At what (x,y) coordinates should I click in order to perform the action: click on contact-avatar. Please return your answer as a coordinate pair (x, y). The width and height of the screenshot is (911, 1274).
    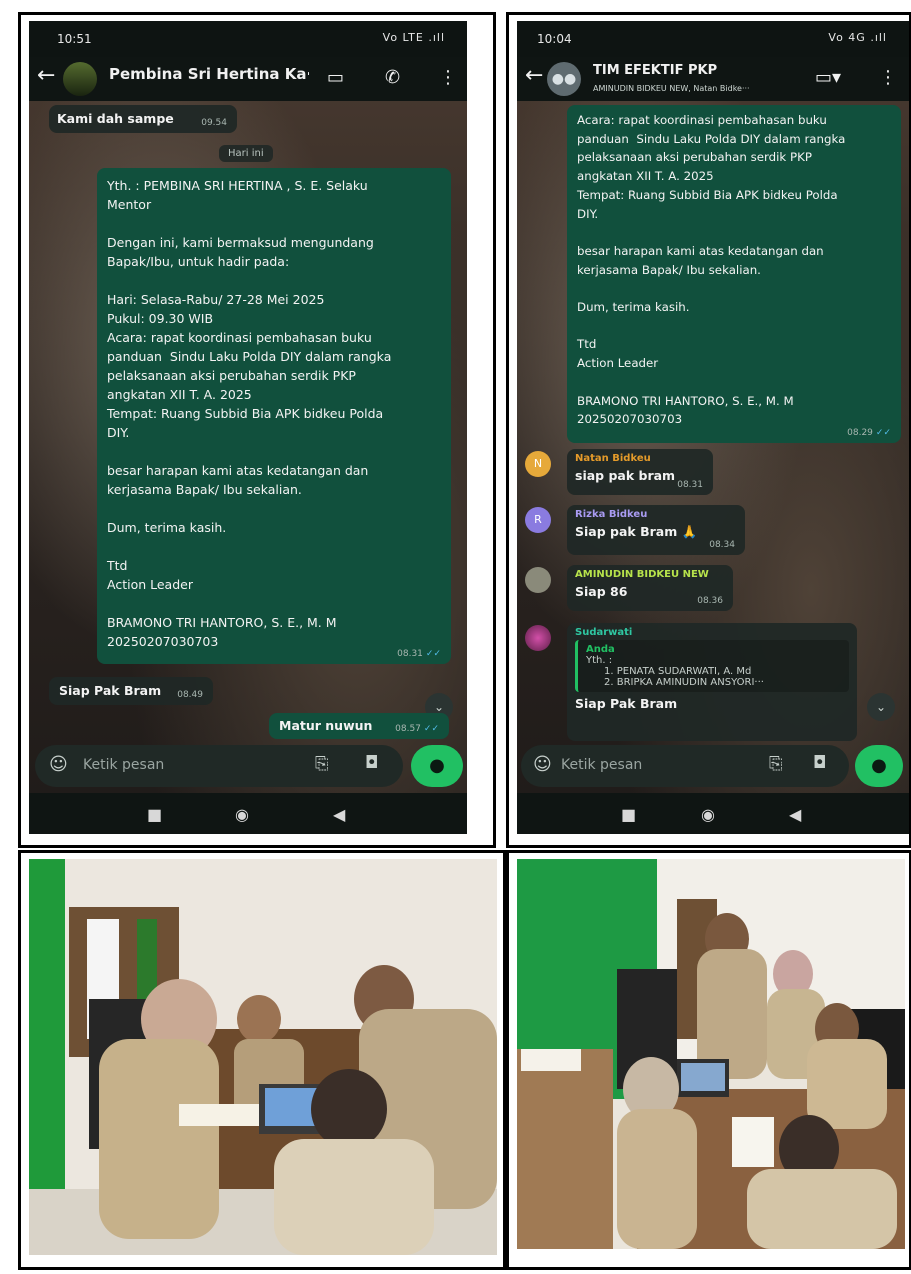
    Looking at the image, I should click on (80, 79).